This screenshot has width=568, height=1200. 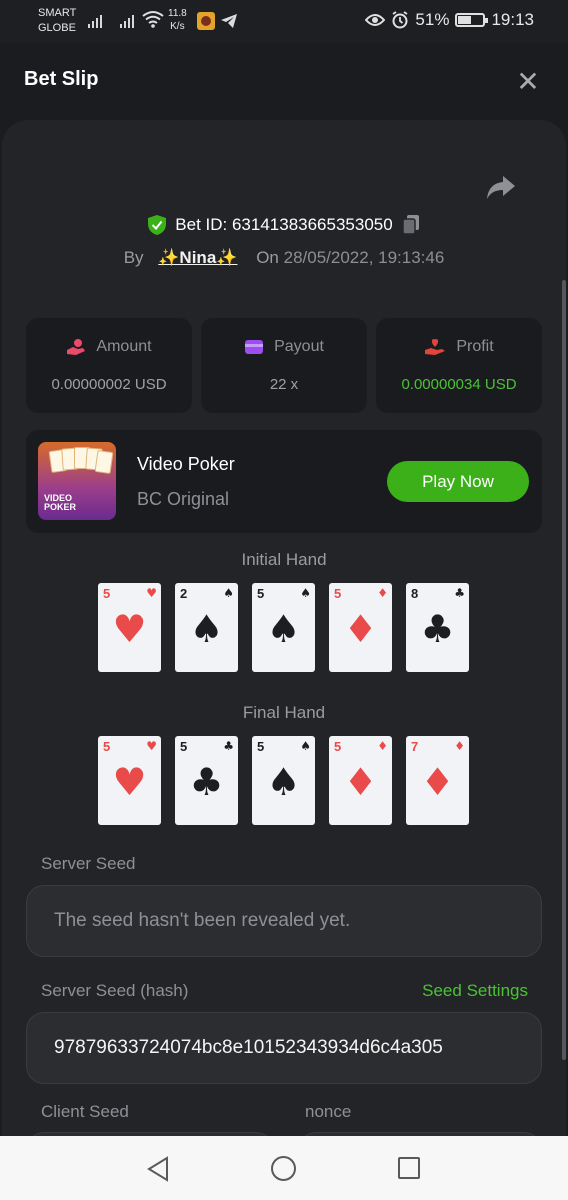 I want to click on recent-apps-icon, so click(x=409, y=1168).